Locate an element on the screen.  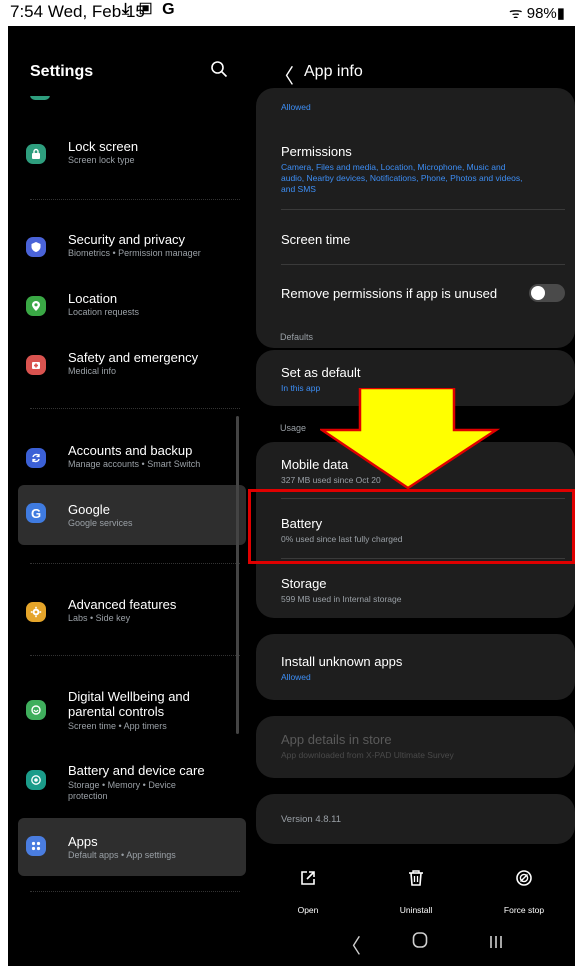
search-icon is located at coordinates (219, 69).